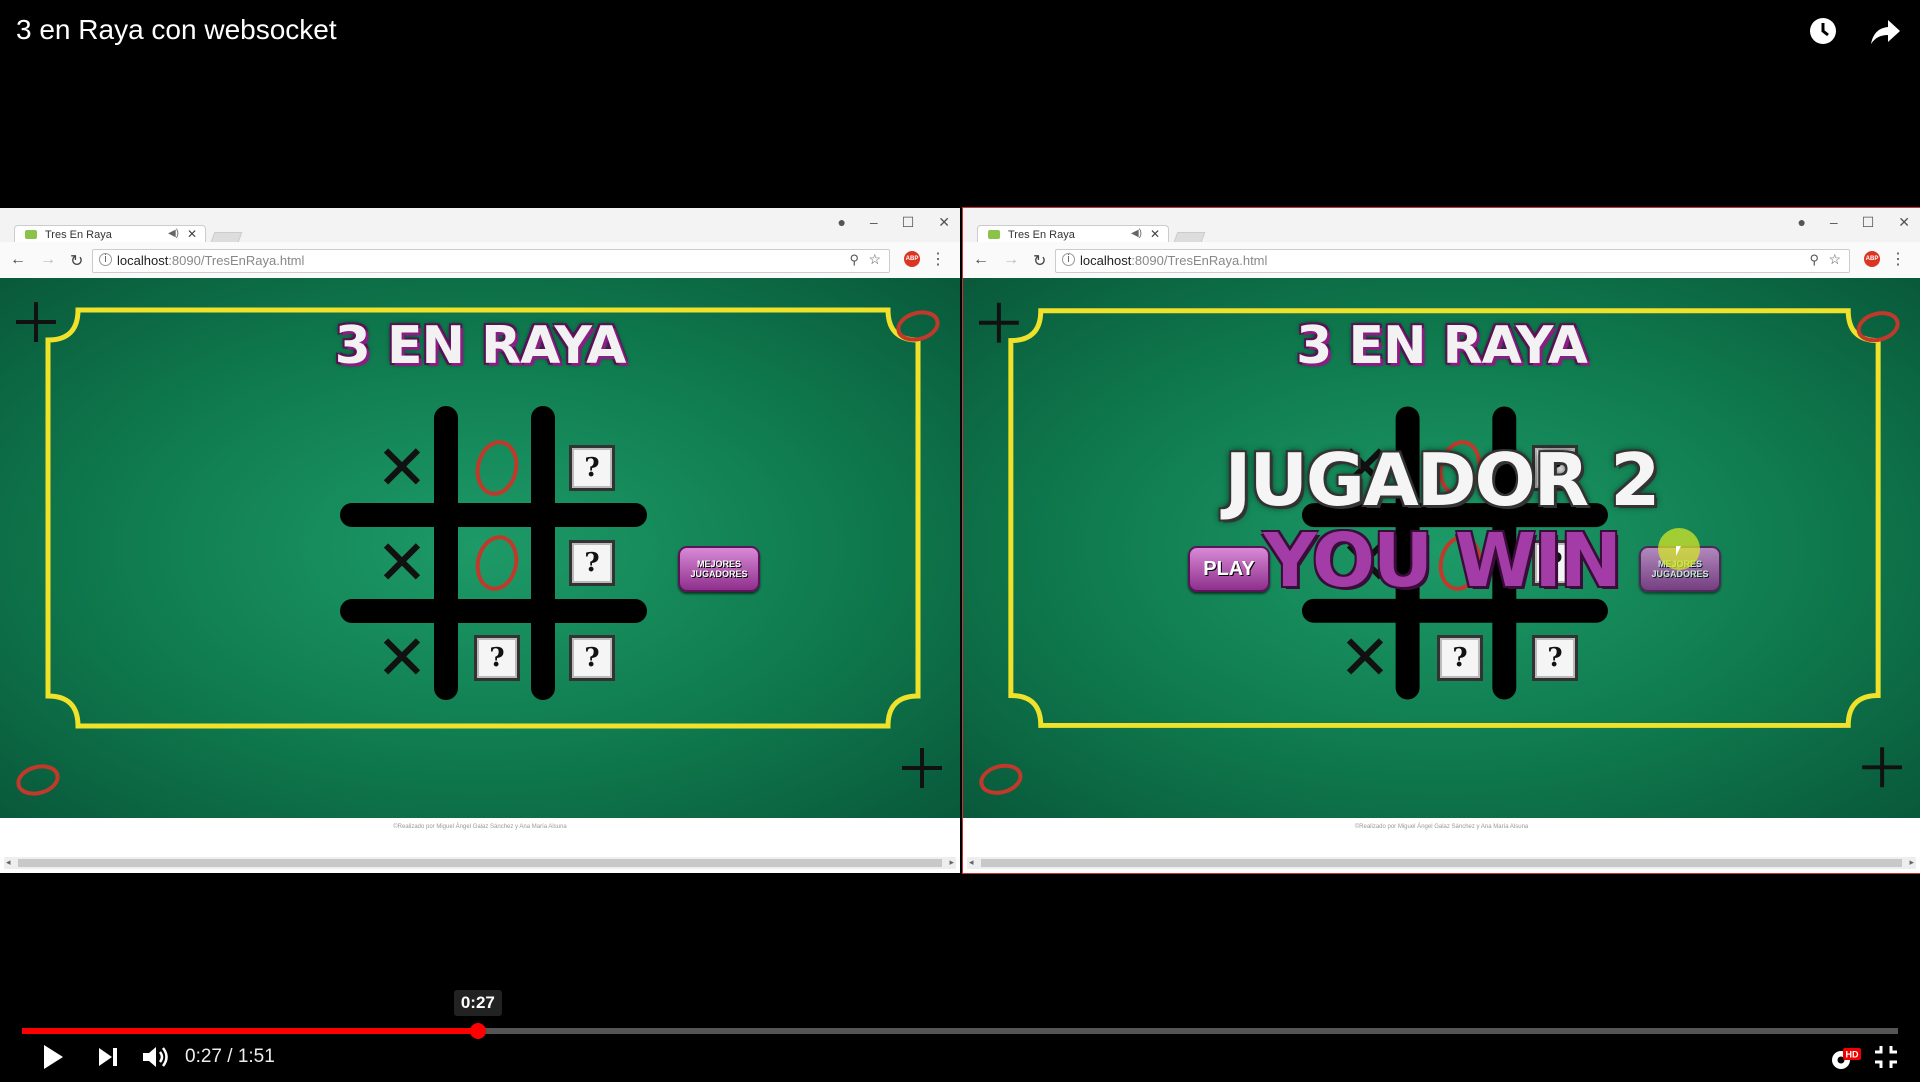 This screenshot has height=1082, width=1920. I want to click on game-title: 3 EN RAYA, so click(1442, 346).